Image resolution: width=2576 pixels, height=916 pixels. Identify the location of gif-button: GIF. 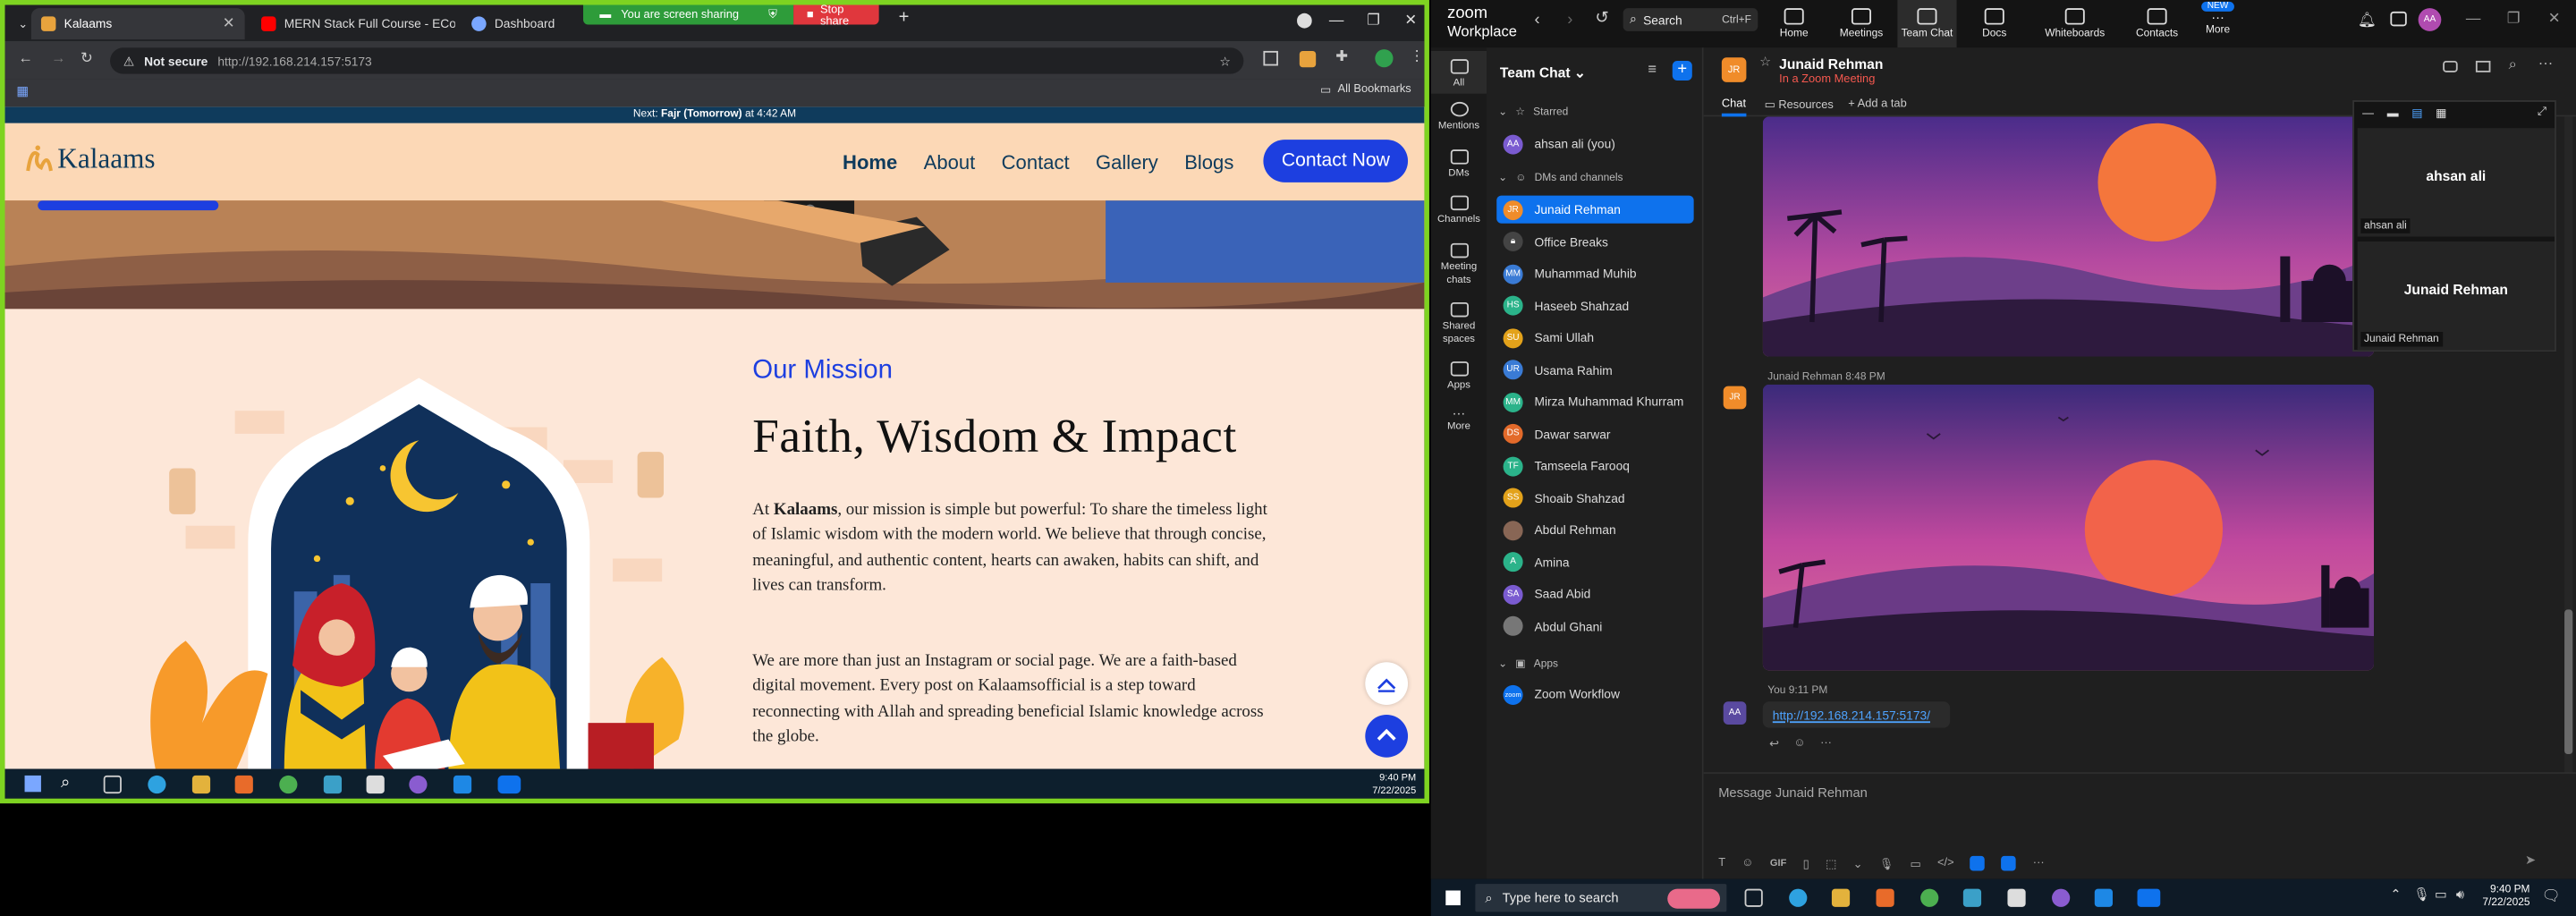
(1778, 864).